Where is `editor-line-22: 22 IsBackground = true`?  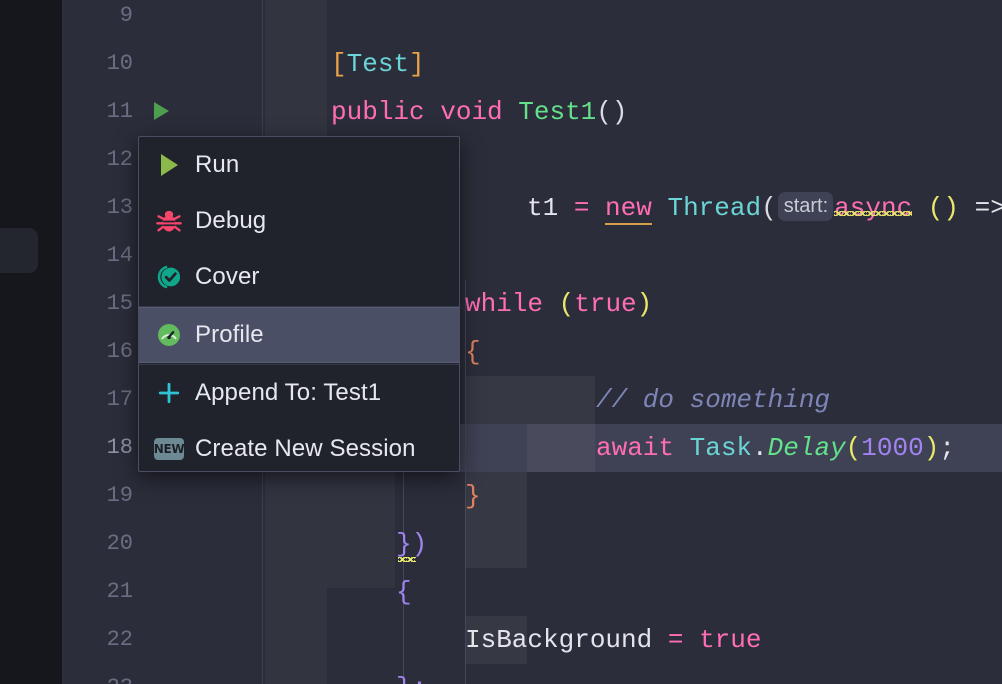
editor-line-22: 22 IsBackground = true is located at coordinates (532, 640).